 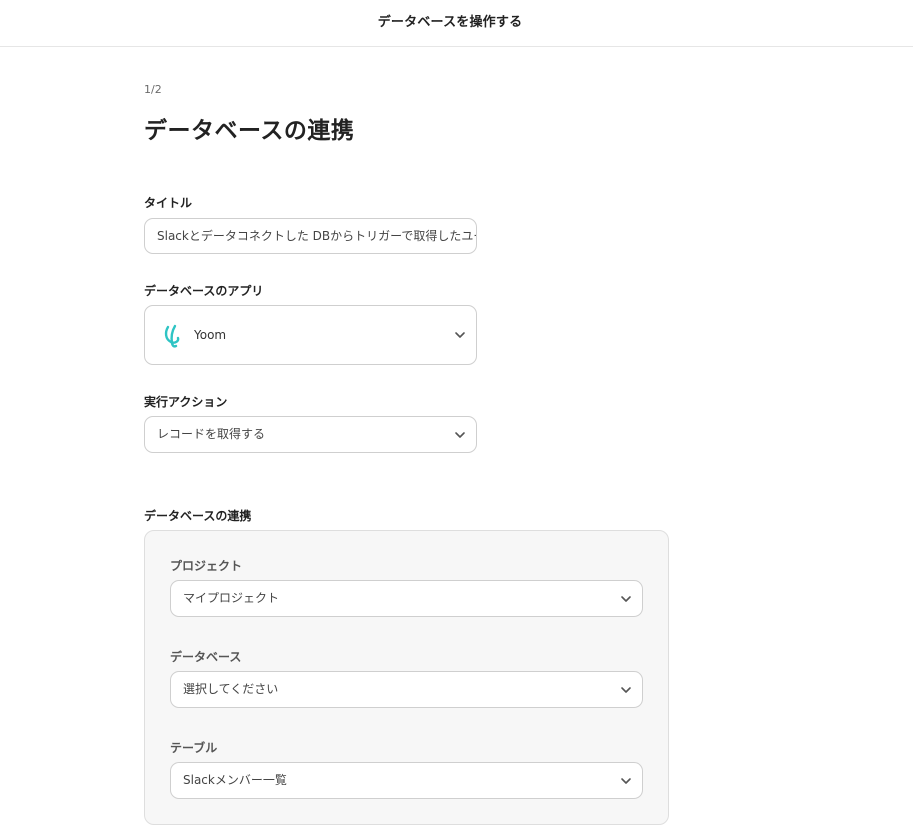 What do you see at coordinates (206, 566) in the screenshot?
I see `project-field-label: プロジェクト` at bounding box center [206, 566].